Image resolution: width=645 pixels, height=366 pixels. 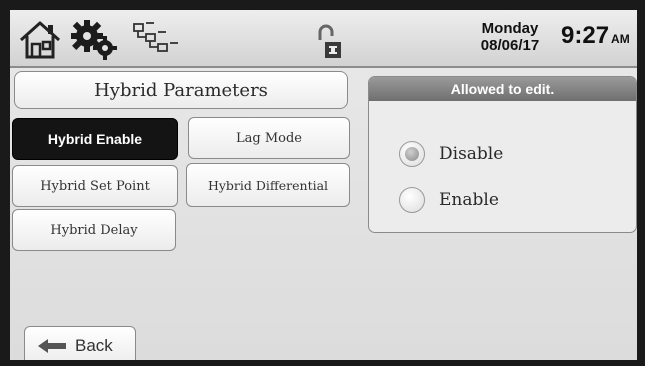 I want to click on clock: 9:27 AM, so click(x=595, y=36).